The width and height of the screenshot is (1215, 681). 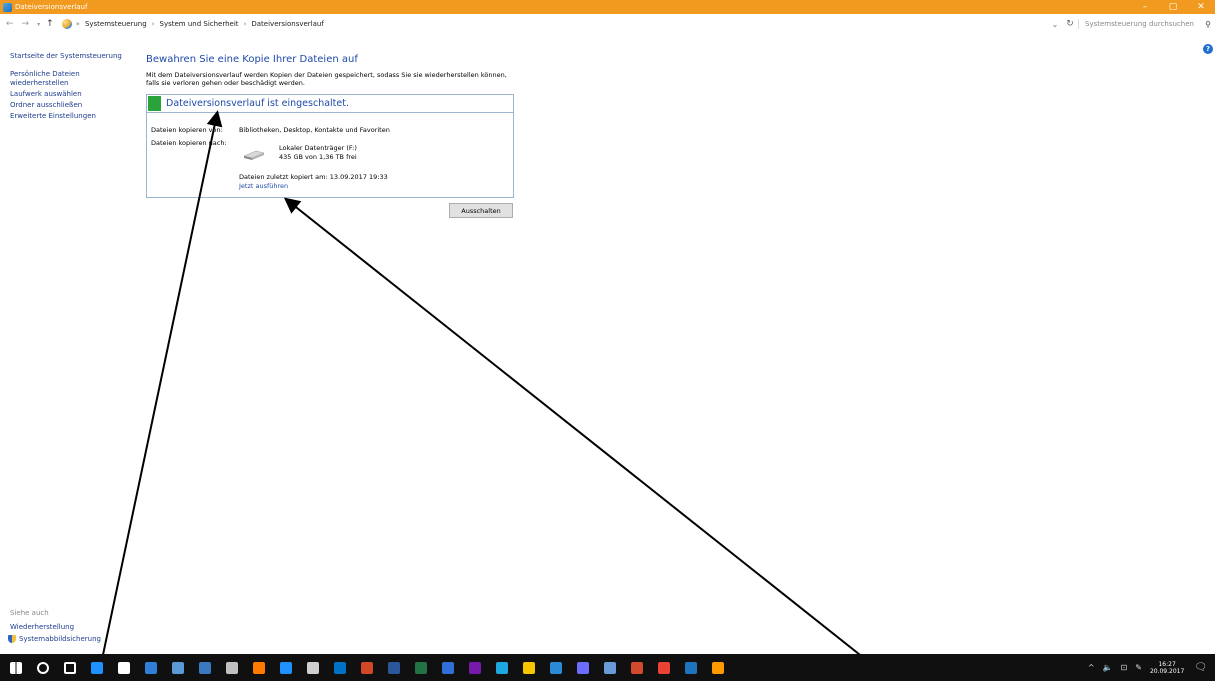 I want to click on maximize-button: ▢, so click(x=1173, y=7).